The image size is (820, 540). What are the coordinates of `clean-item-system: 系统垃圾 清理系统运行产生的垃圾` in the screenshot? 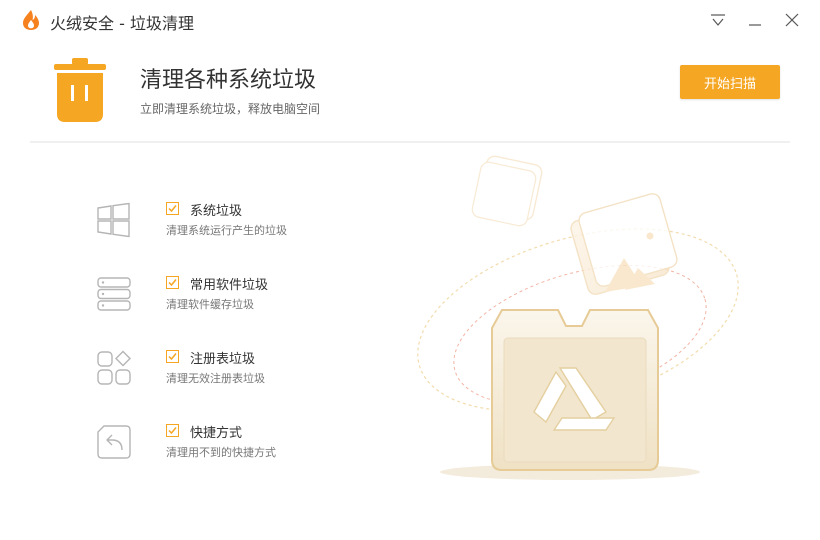 It's located at (261, 227).